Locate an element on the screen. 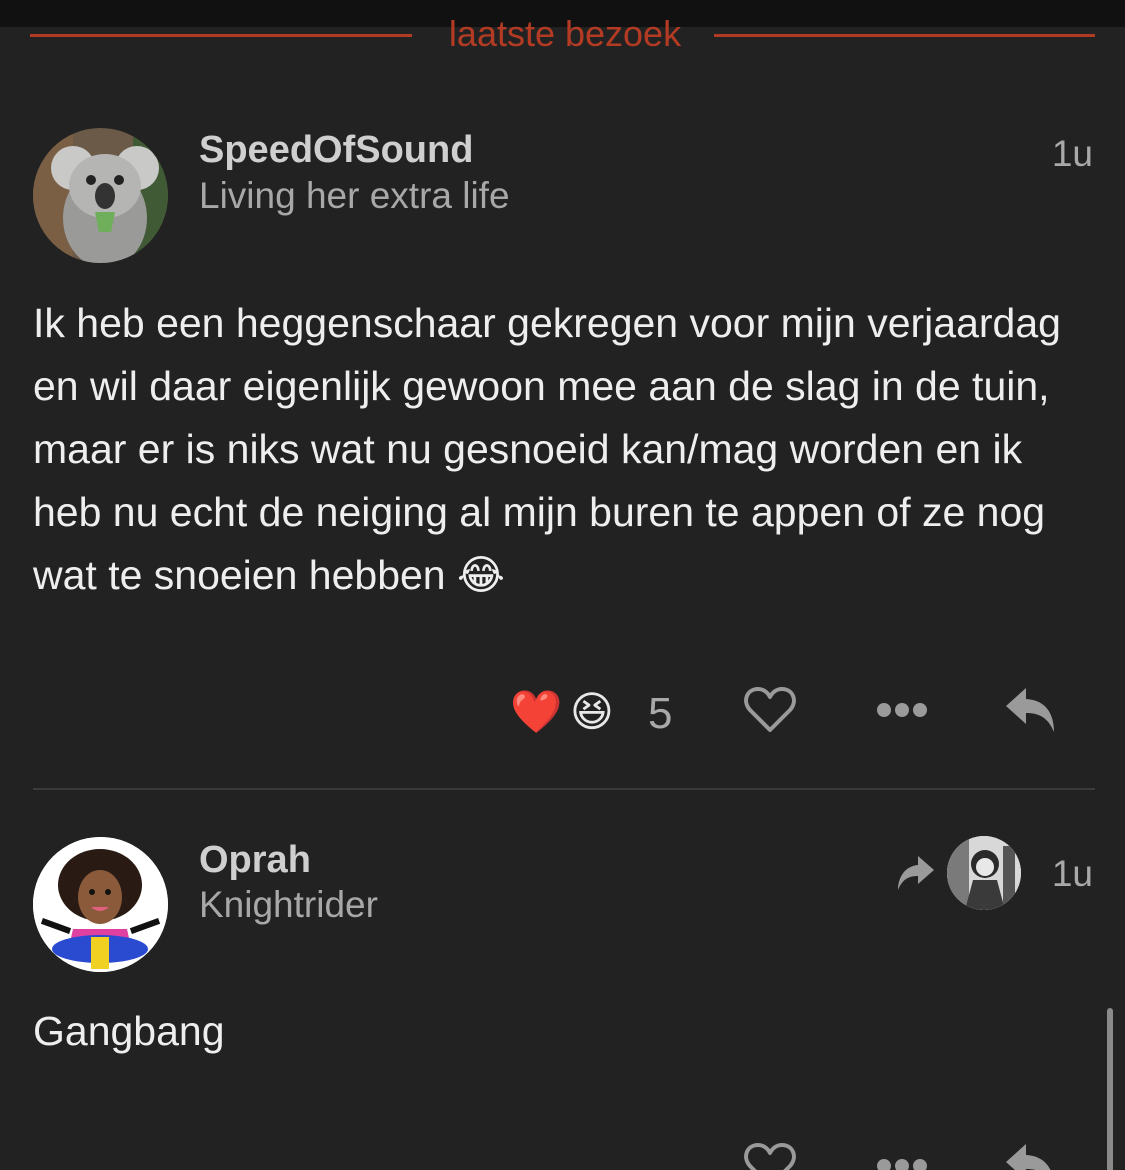 Image resolution: width=1125 pixels, height=1170 pixels. reaction-count: 5 is located at coordinates (660, 713).